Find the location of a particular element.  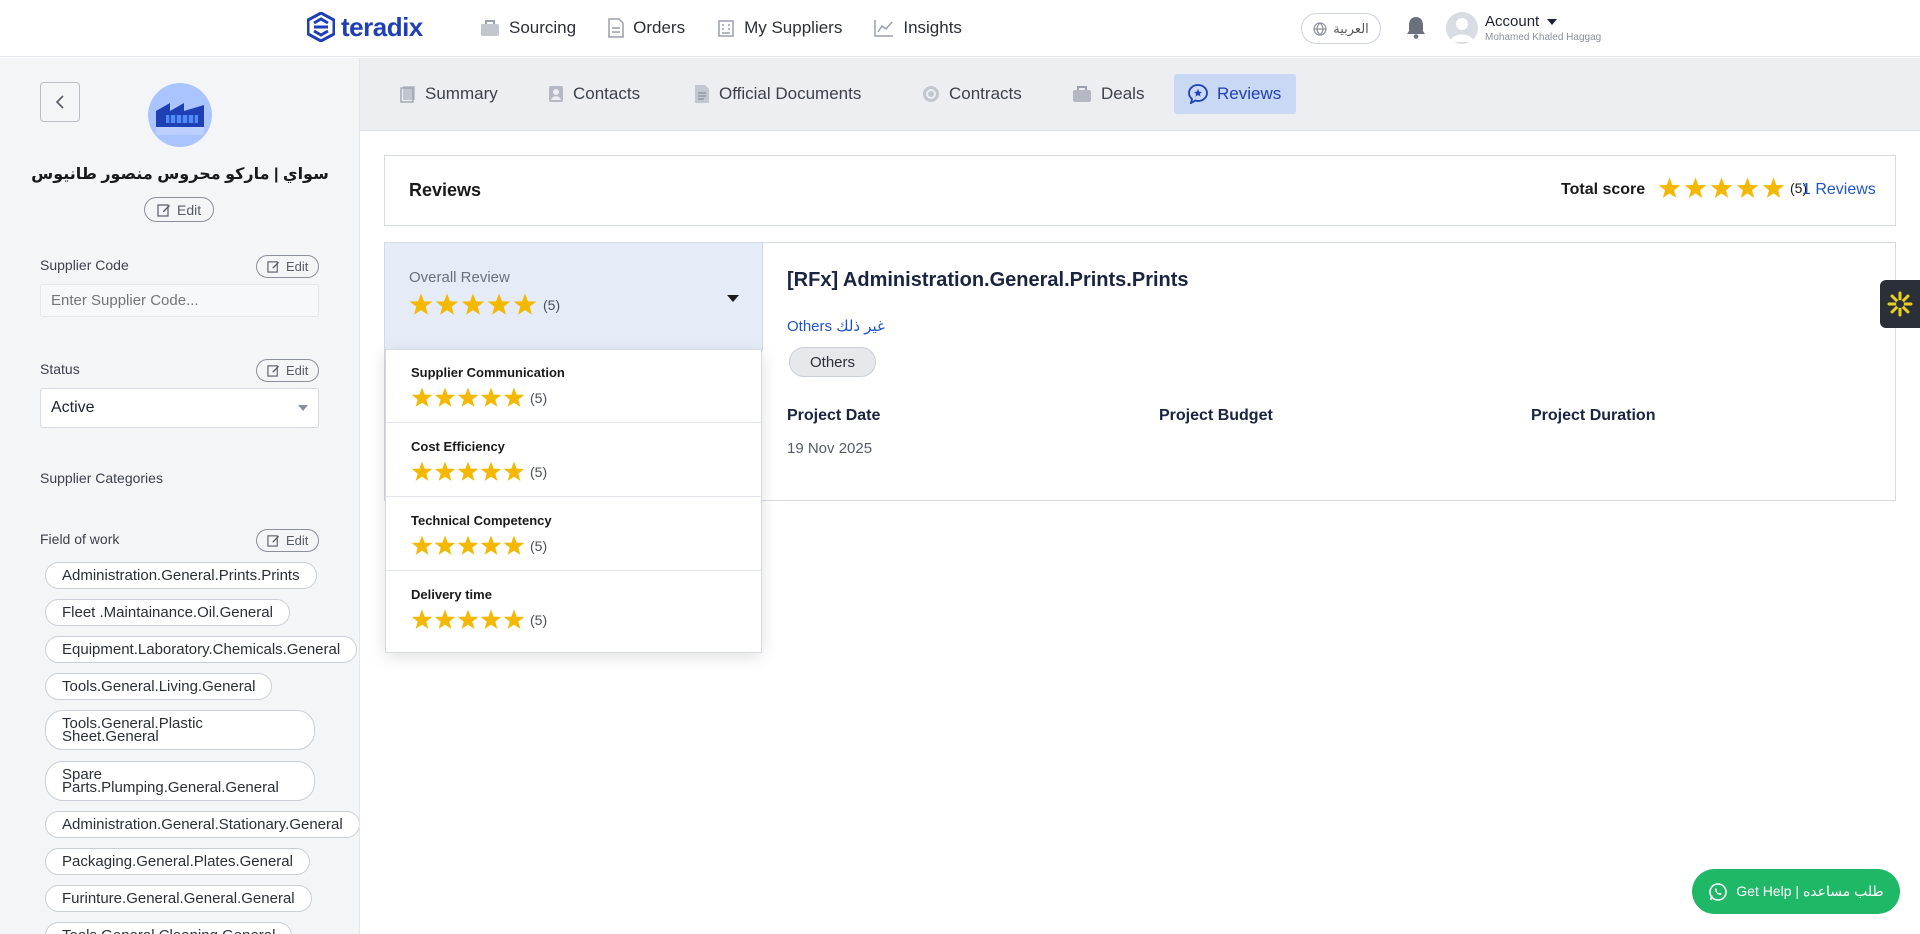

supplier-code-input is located at coordinates (179, 300).